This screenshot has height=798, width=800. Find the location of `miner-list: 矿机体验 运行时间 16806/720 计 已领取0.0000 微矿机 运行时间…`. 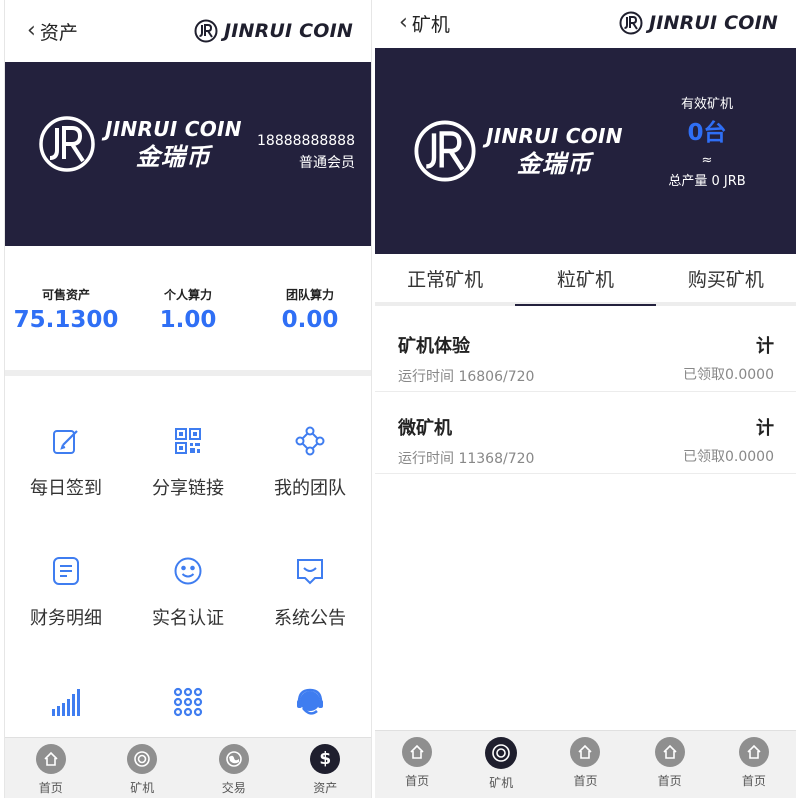

miner-list: 矿机体验 运行时间 16806/720 计 已领取0.0000 微矿机 运行时间… is located at coordinates (585, 392).